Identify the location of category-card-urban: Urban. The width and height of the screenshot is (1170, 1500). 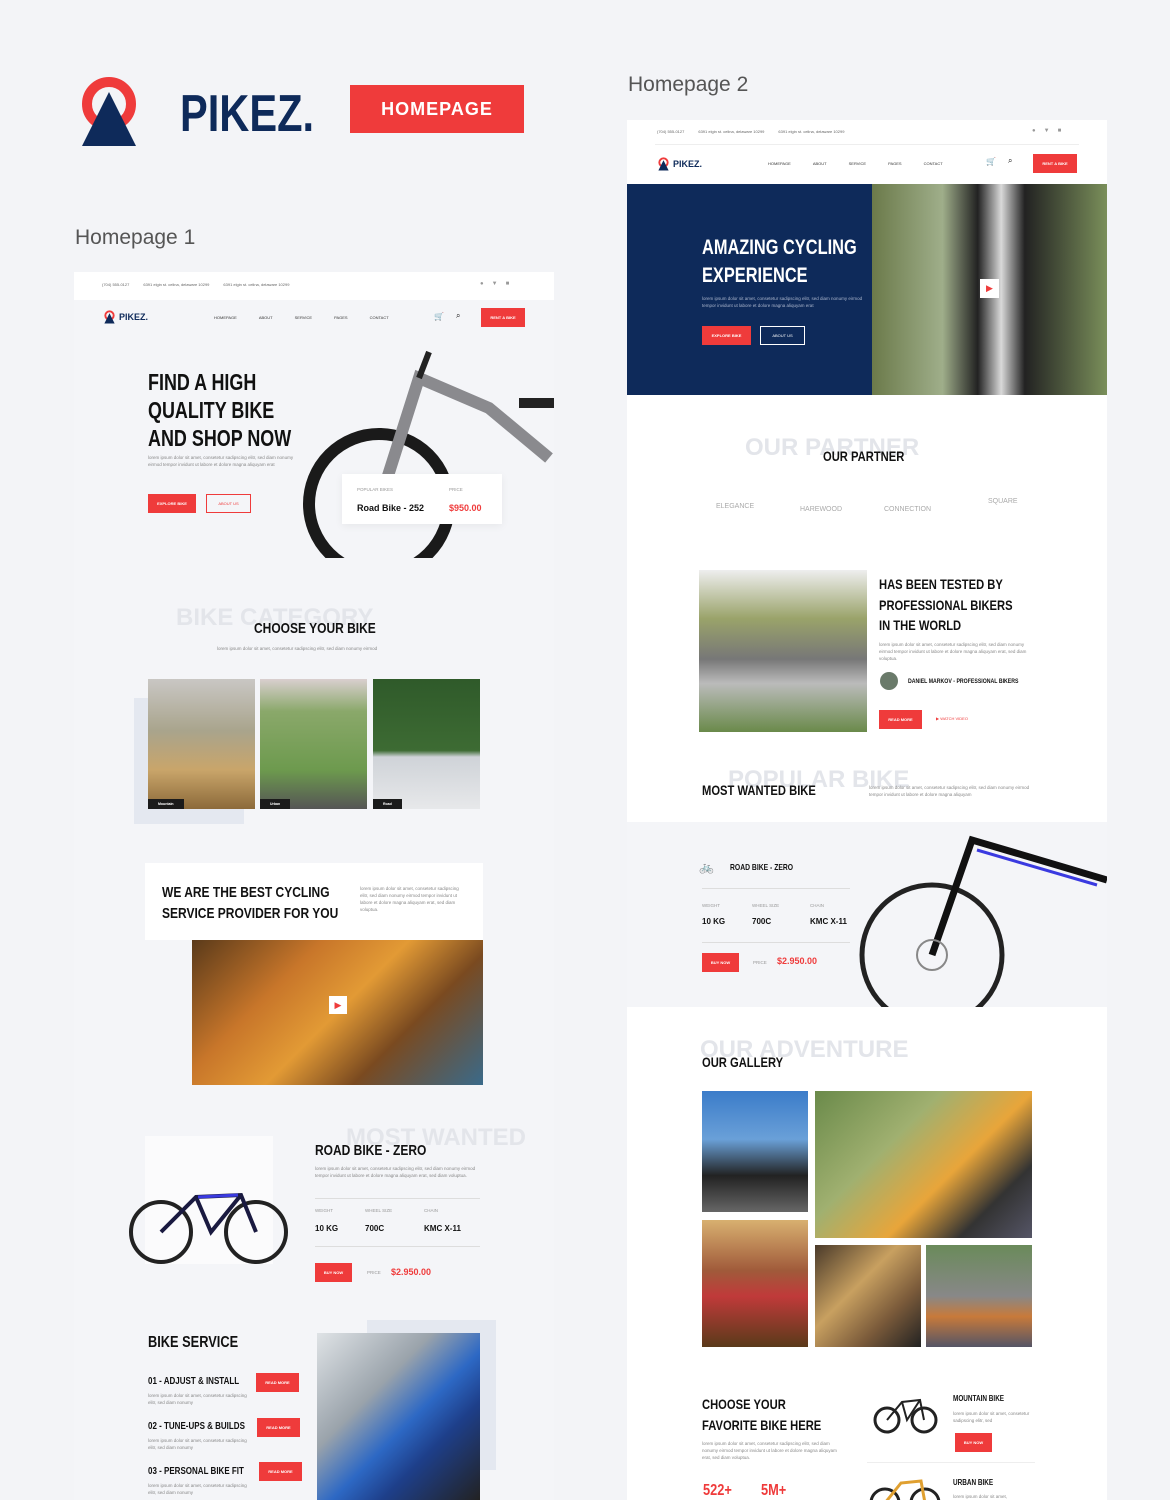
(313, 744).